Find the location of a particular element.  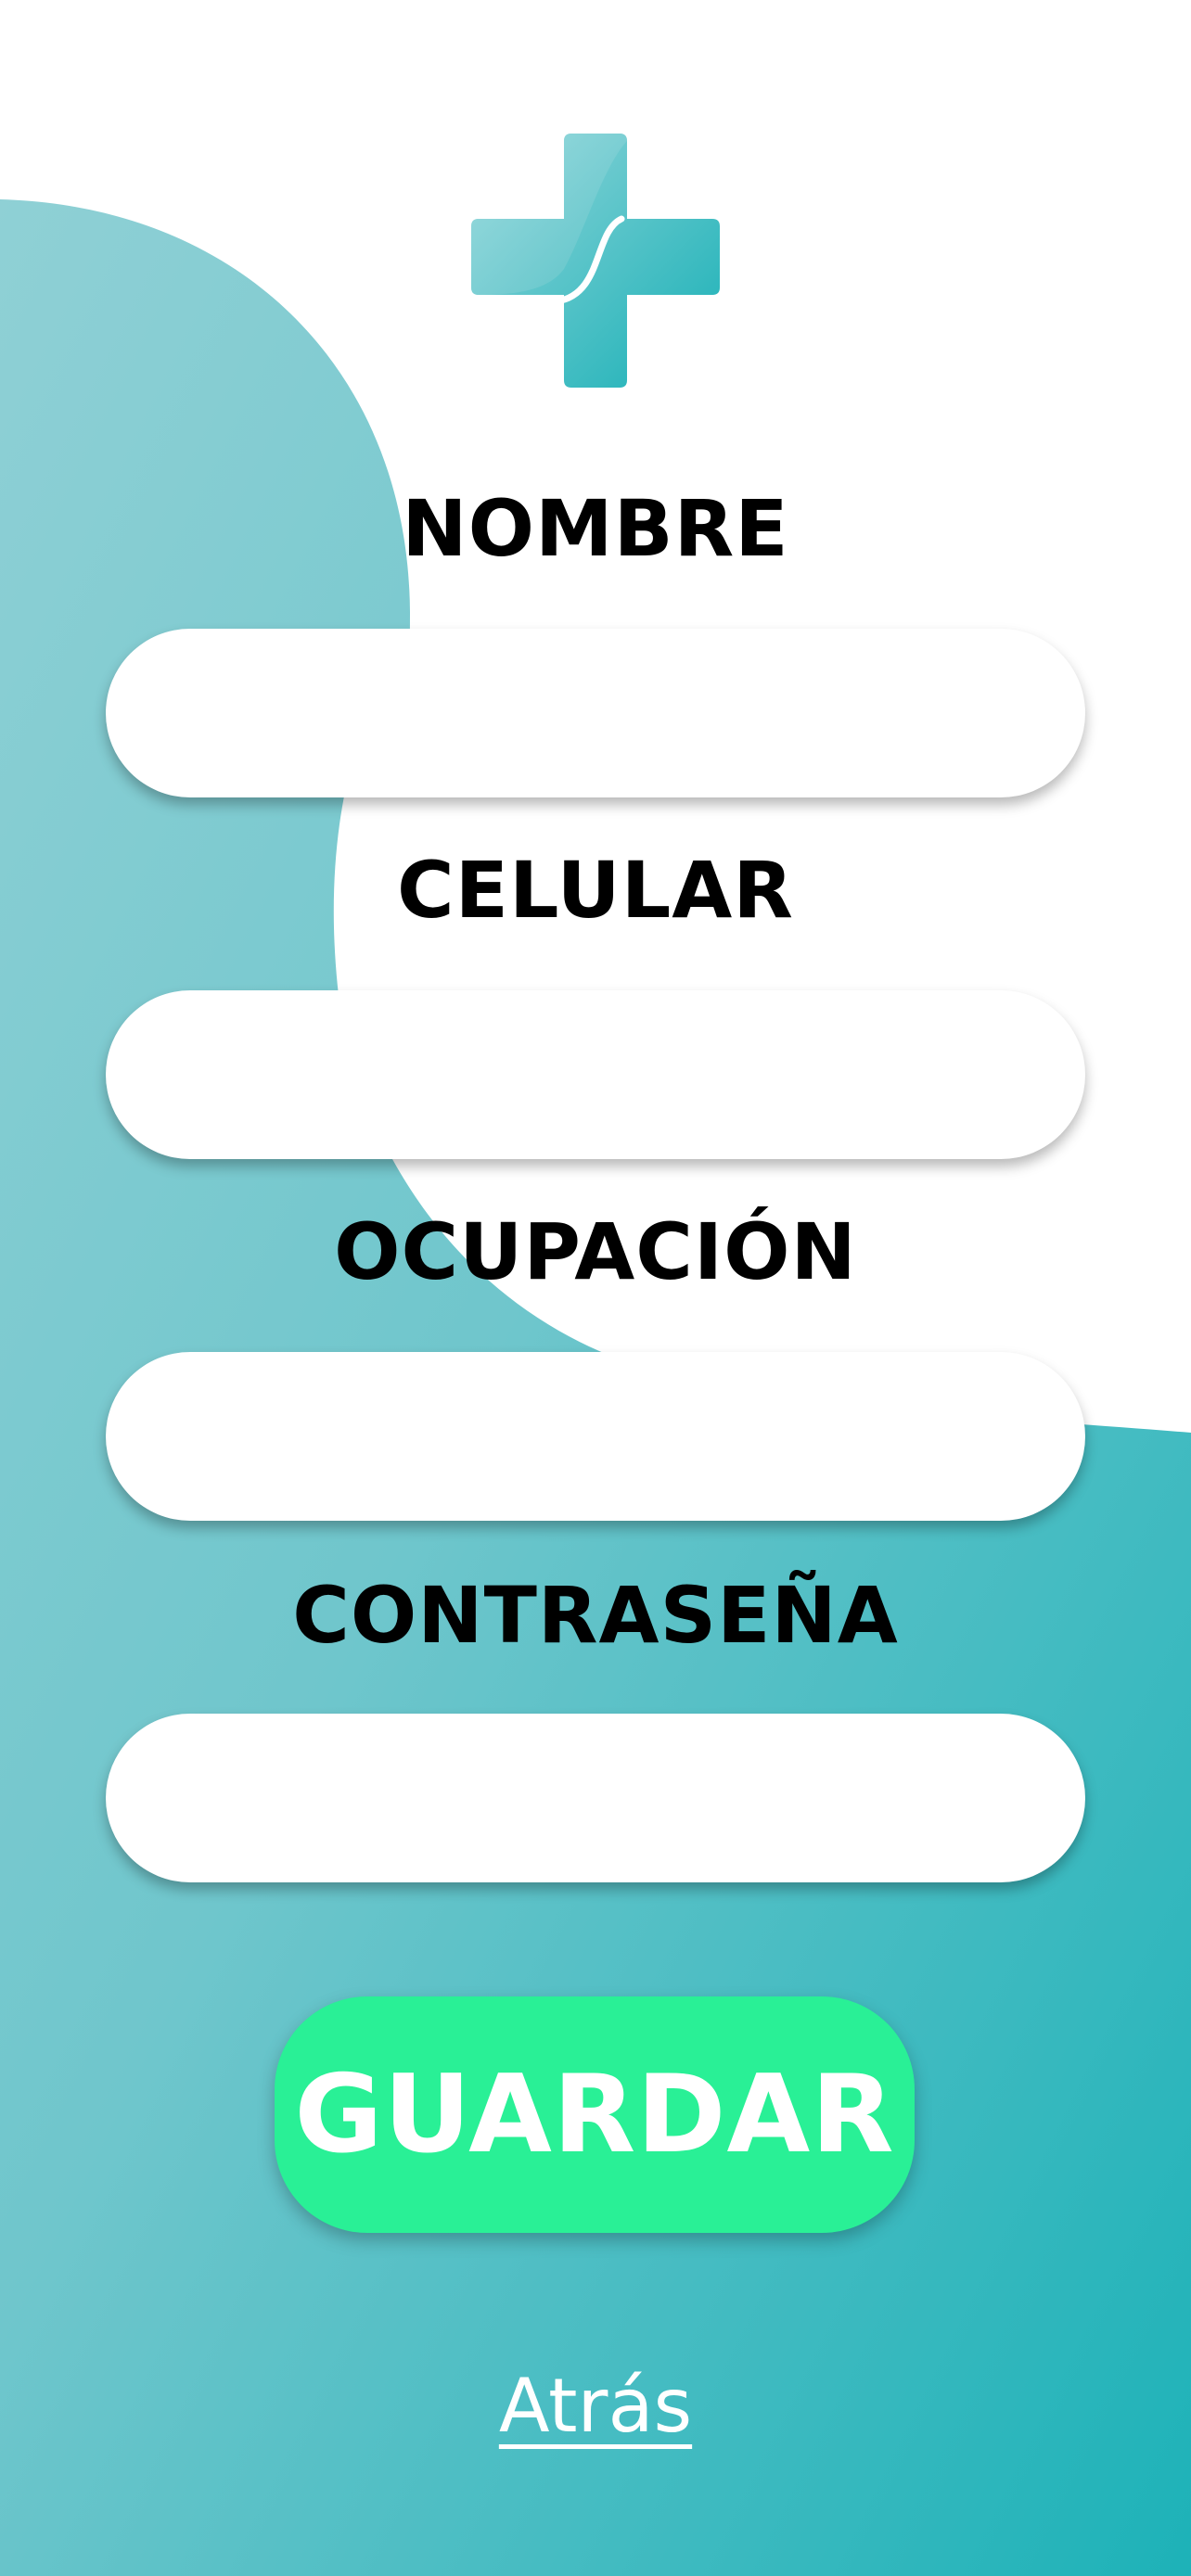

label-celular: CELULAR is located at coordinates (595, 890).